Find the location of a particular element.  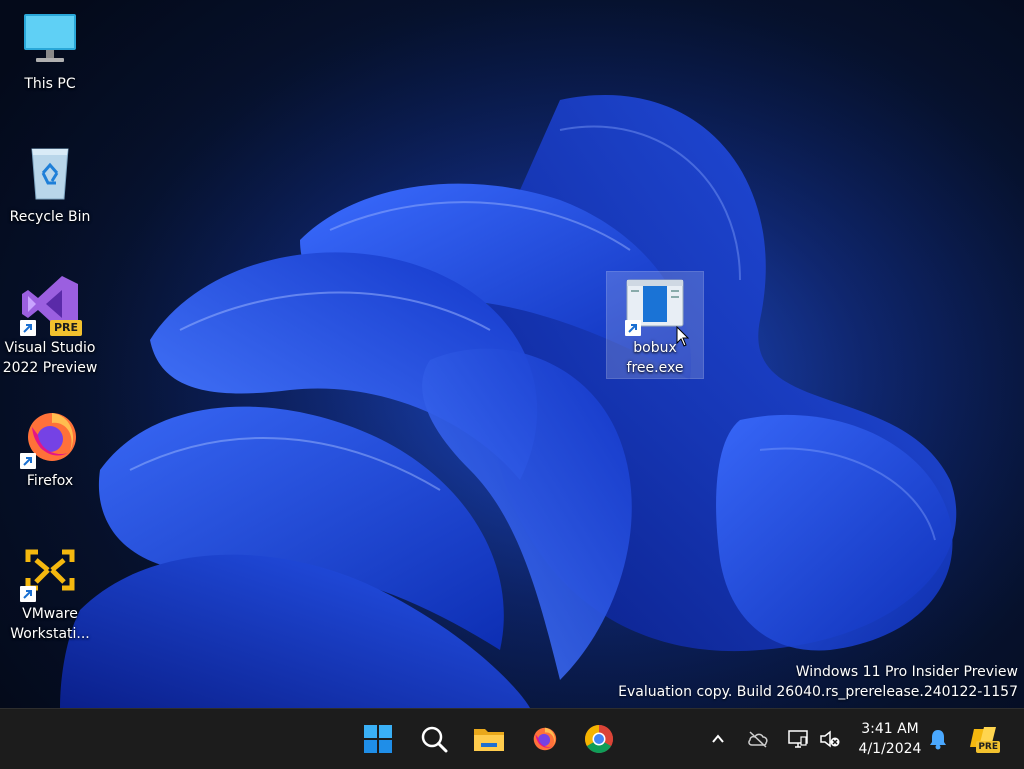

network-icon is located at coordinates (798, 739).